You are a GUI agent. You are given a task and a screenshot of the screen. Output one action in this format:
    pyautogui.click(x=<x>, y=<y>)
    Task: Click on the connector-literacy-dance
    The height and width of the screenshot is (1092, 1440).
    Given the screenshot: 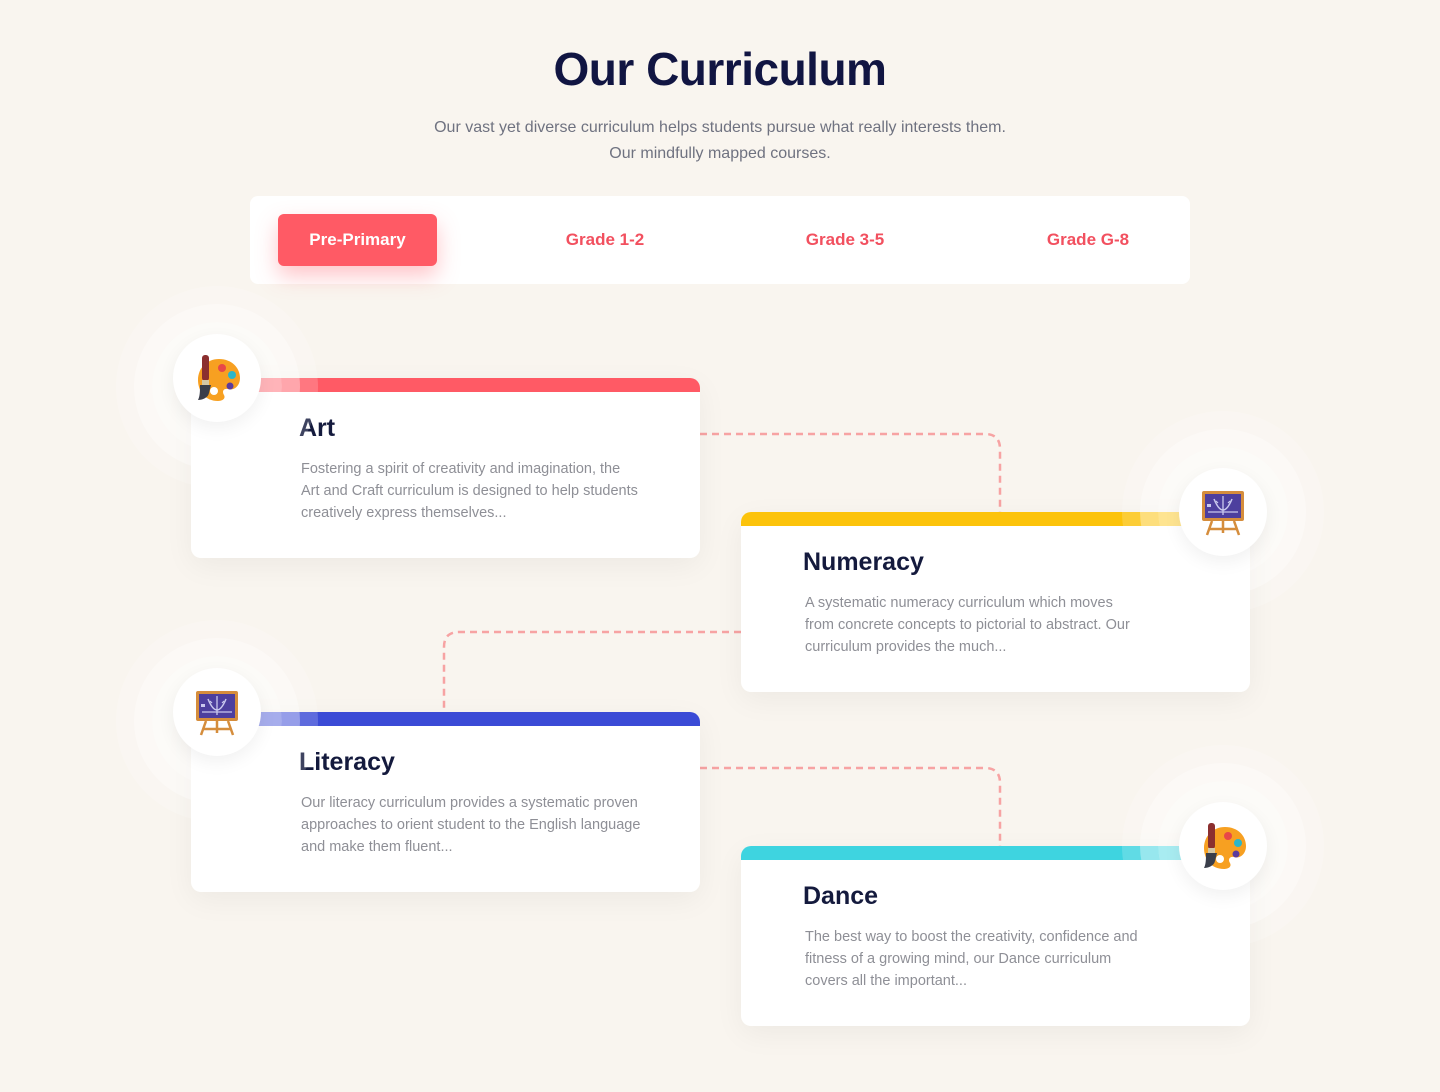 What is the action you would take?
    pyautogui.click(x=851, y=806)
    